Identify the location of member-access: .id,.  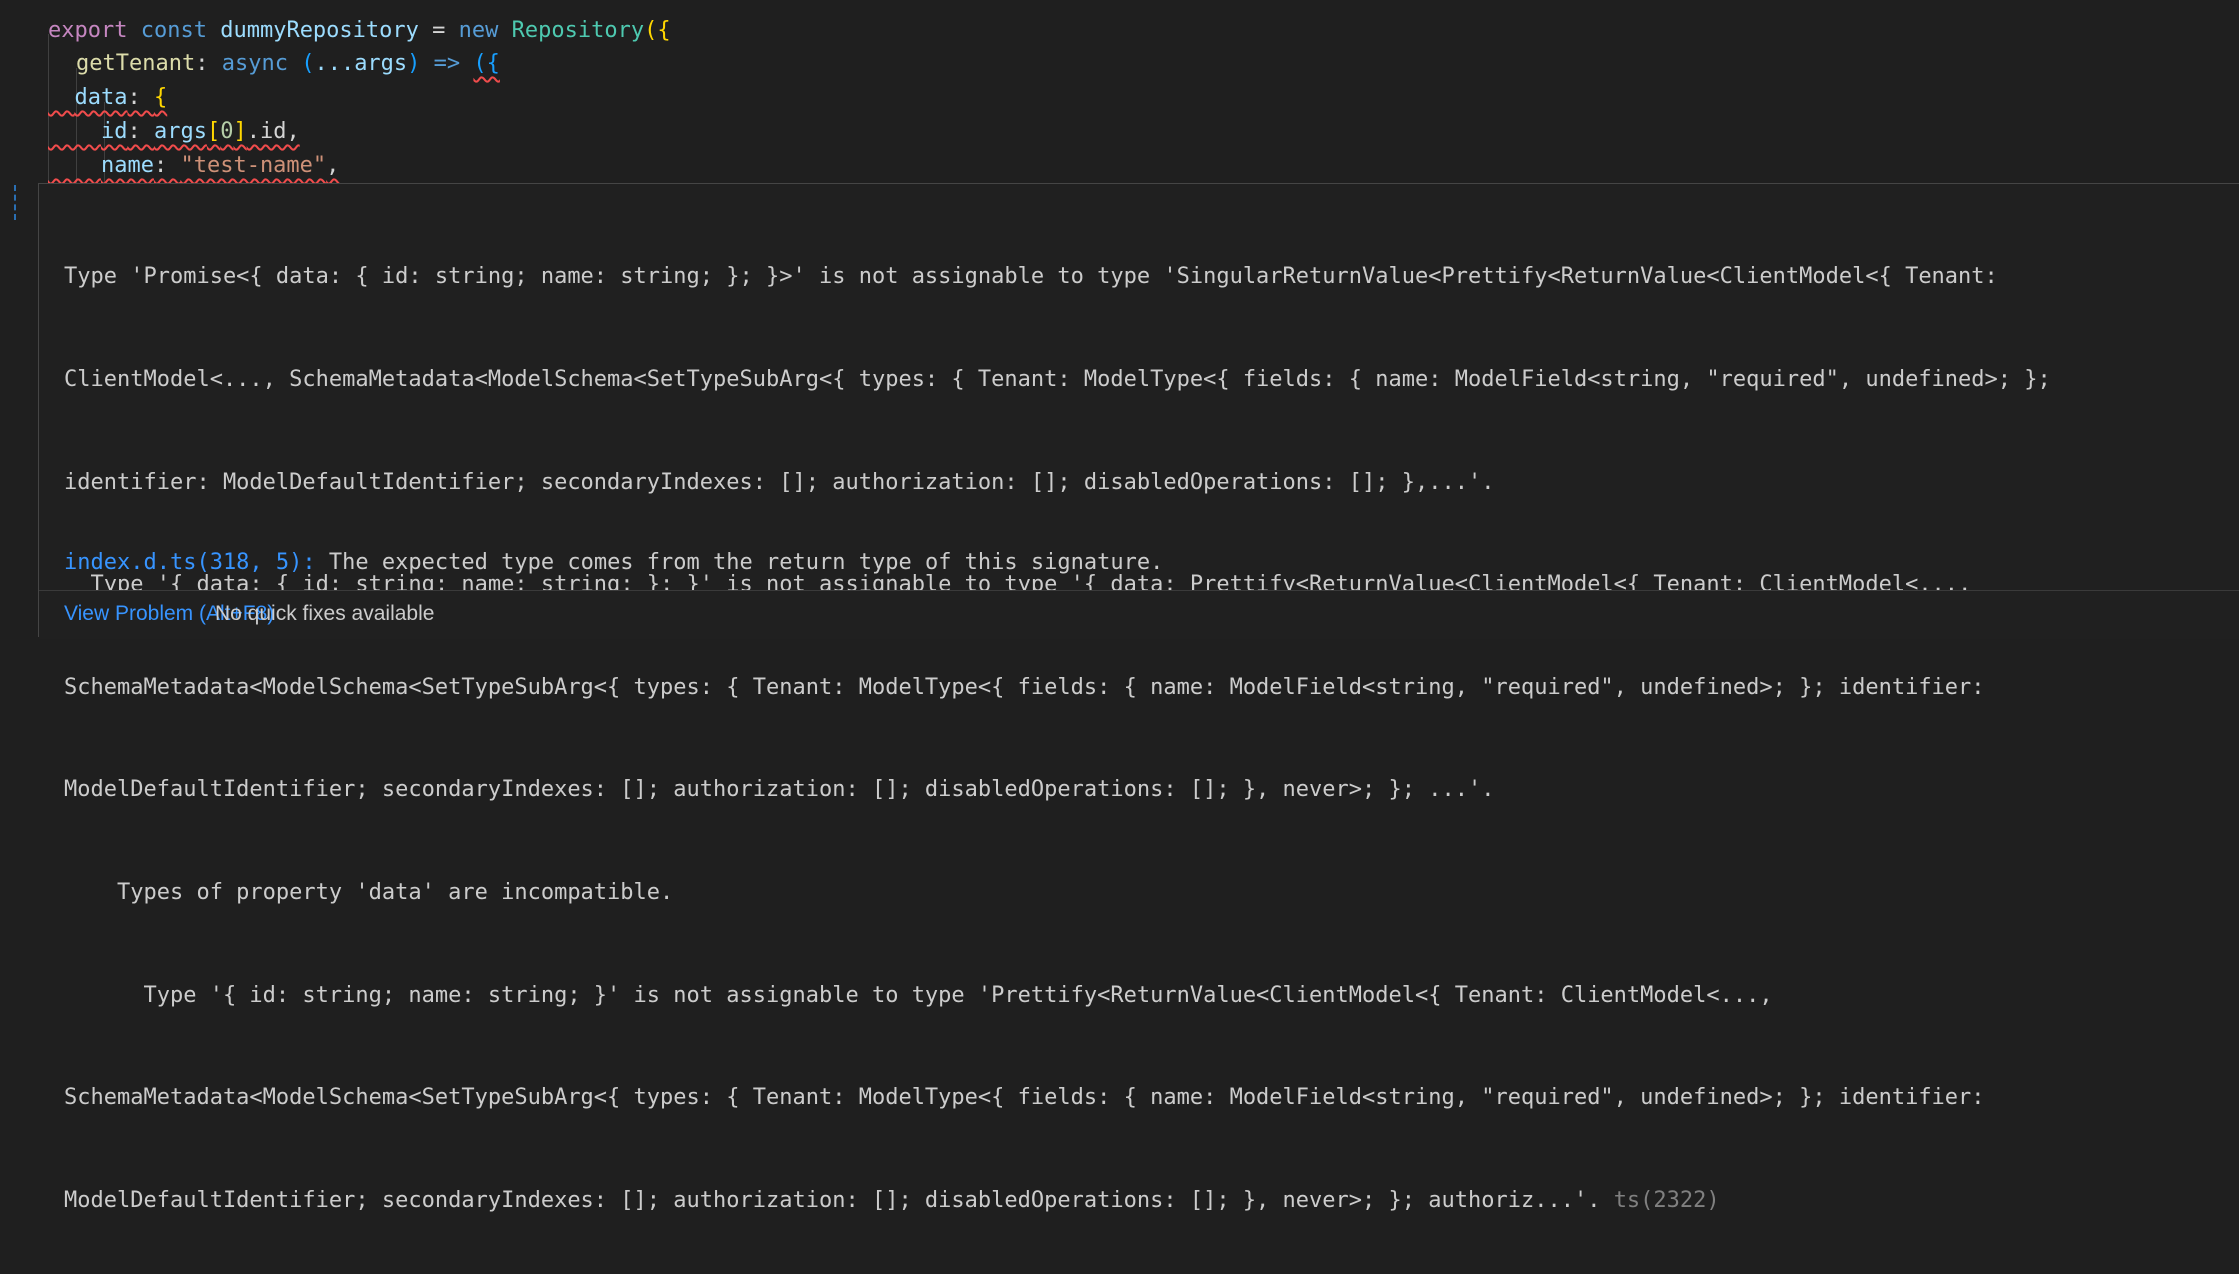
(273, 131).